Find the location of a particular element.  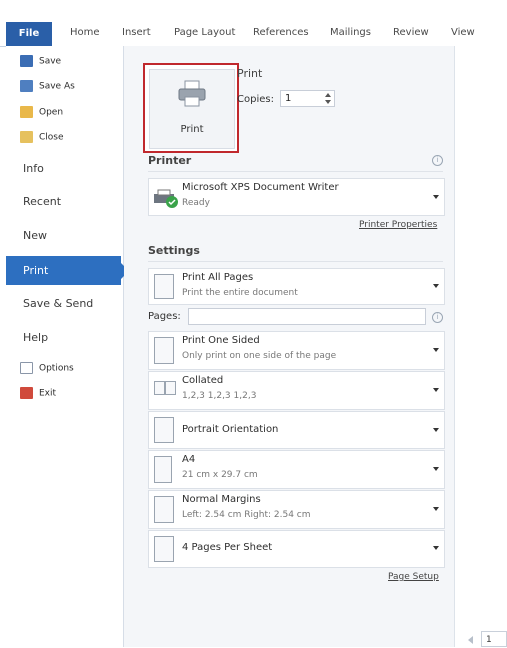

nav-save-label: Save is located at coordinates (50, 61).